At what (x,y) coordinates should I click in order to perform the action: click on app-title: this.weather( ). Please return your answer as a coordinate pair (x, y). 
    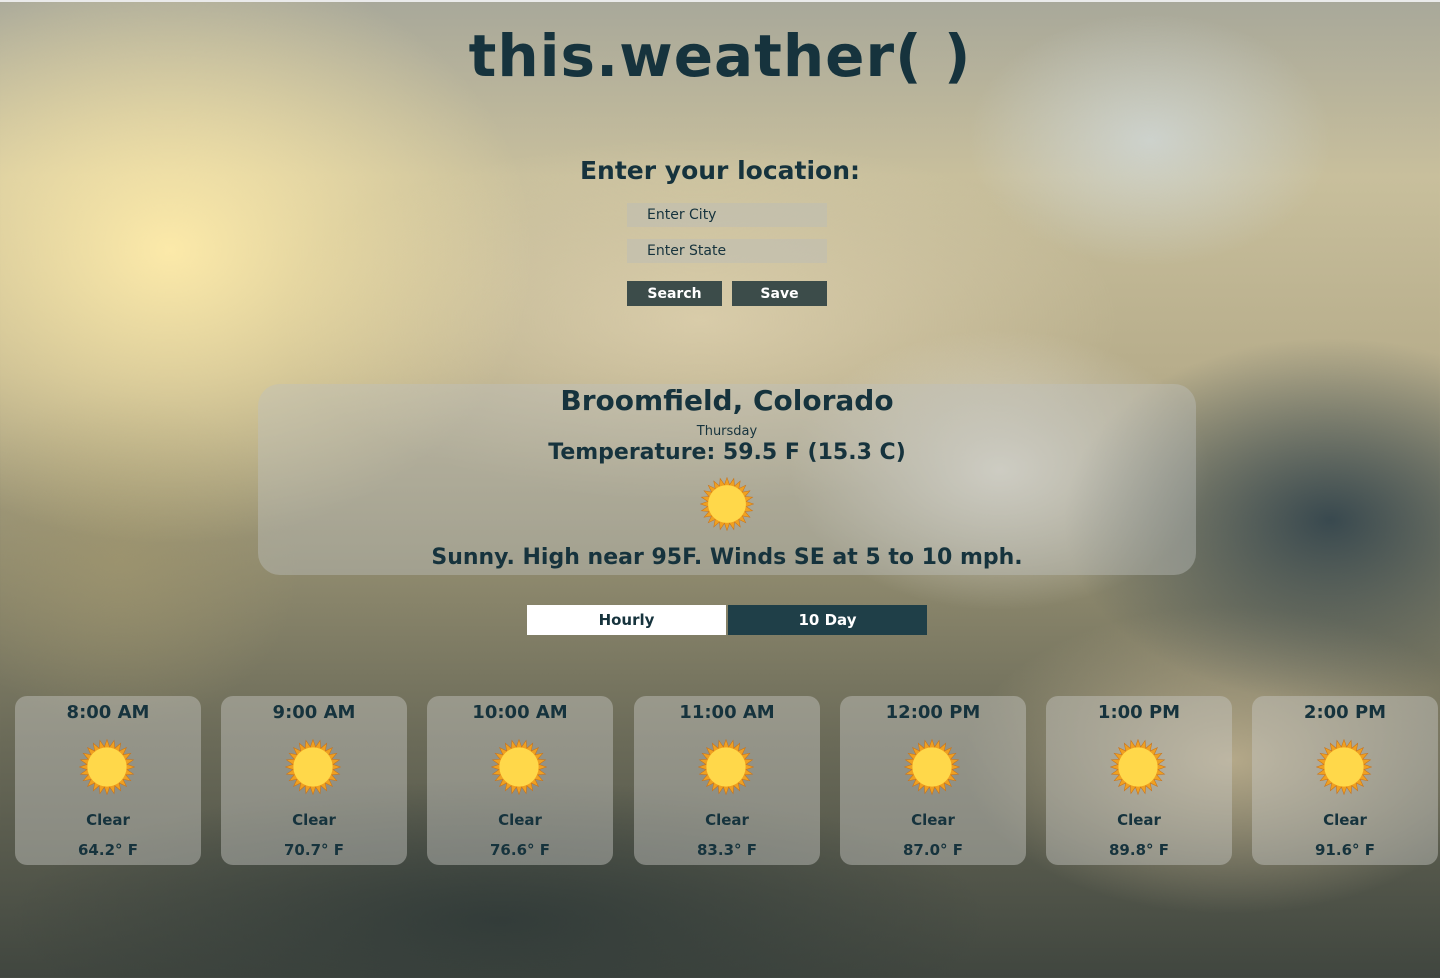
    Looking at the image, I should click on (720, 56).